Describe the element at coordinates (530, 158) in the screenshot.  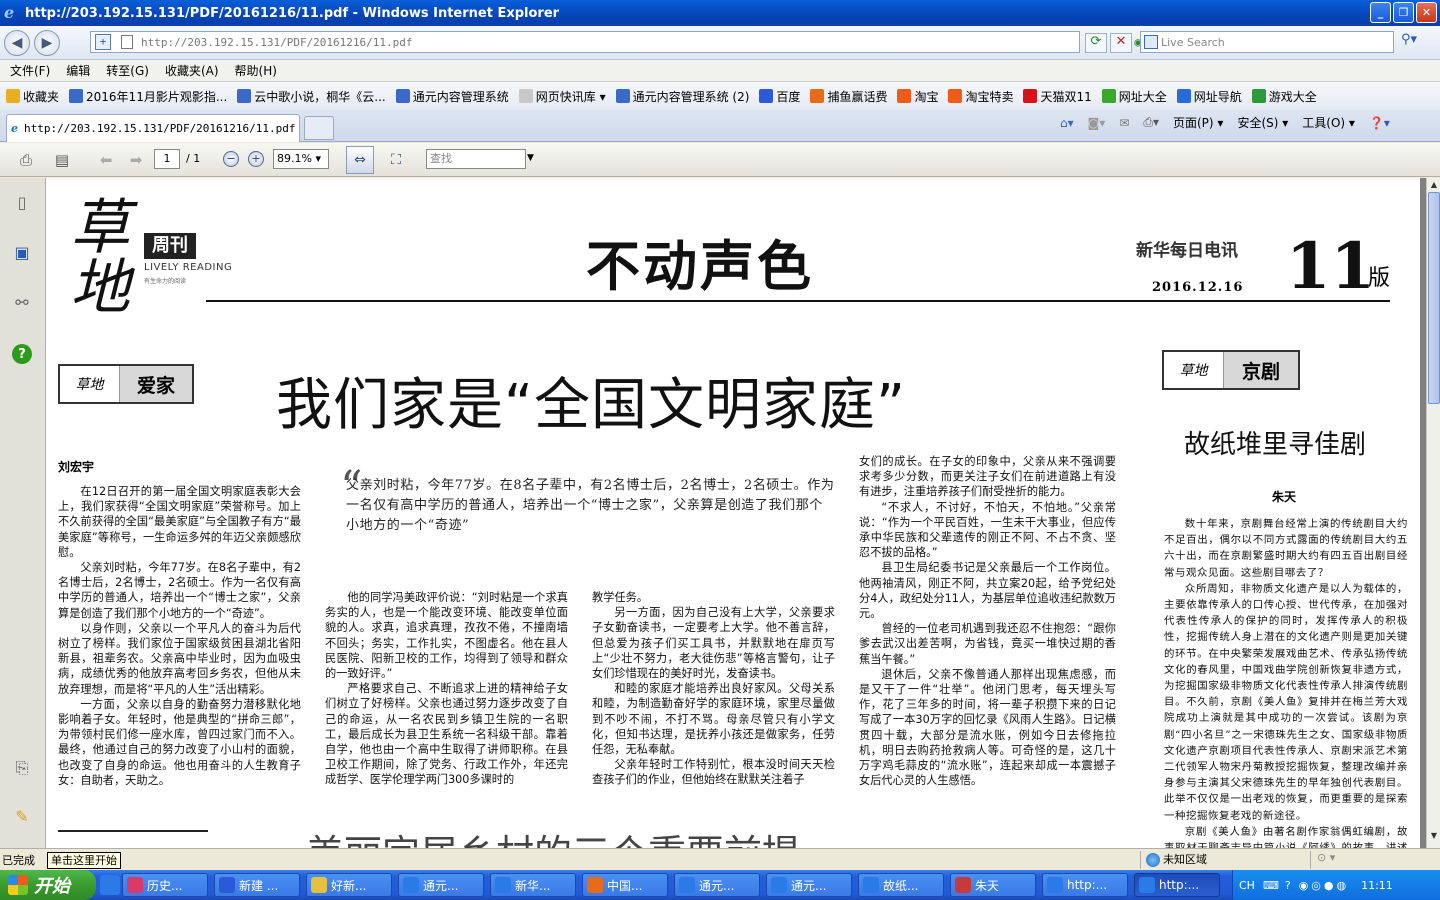
I see `find-dropdown-icon: ▼` at that location.